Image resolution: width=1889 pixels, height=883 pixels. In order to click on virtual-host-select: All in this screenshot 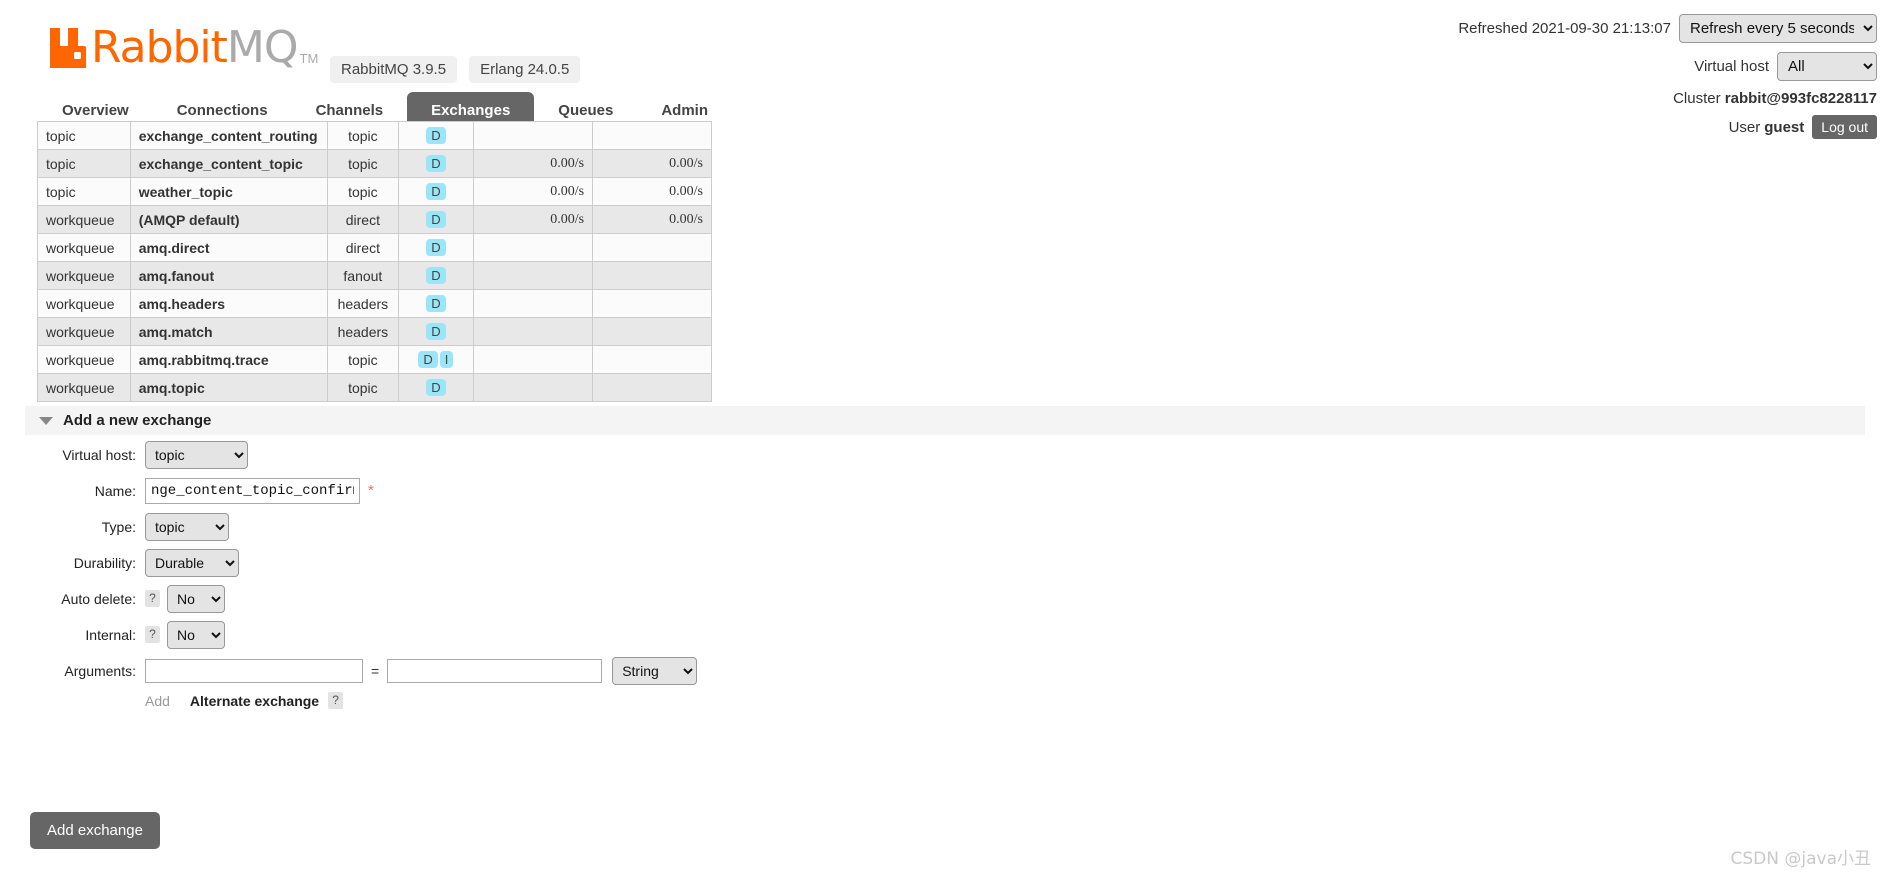, I will do `click(1827, 66)`.